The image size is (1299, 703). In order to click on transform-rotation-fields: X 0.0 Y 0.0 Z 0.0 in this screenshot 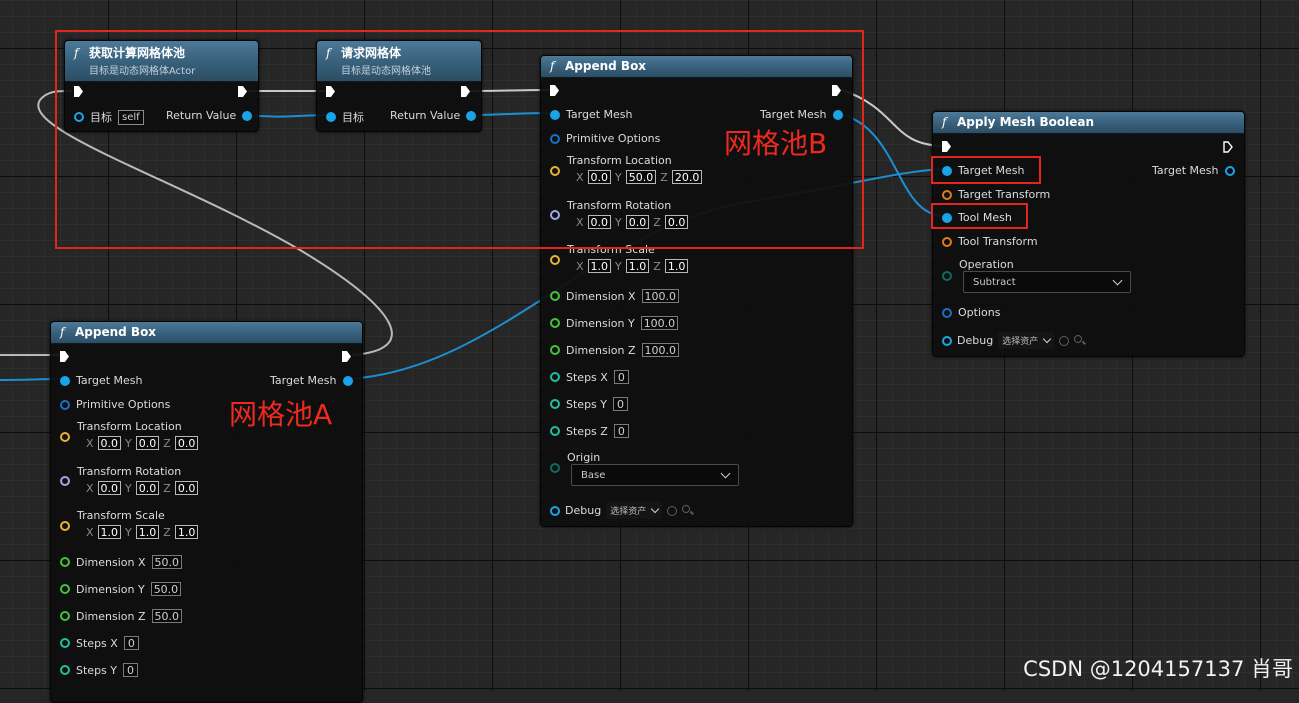, I will do `click(142, 488)`.